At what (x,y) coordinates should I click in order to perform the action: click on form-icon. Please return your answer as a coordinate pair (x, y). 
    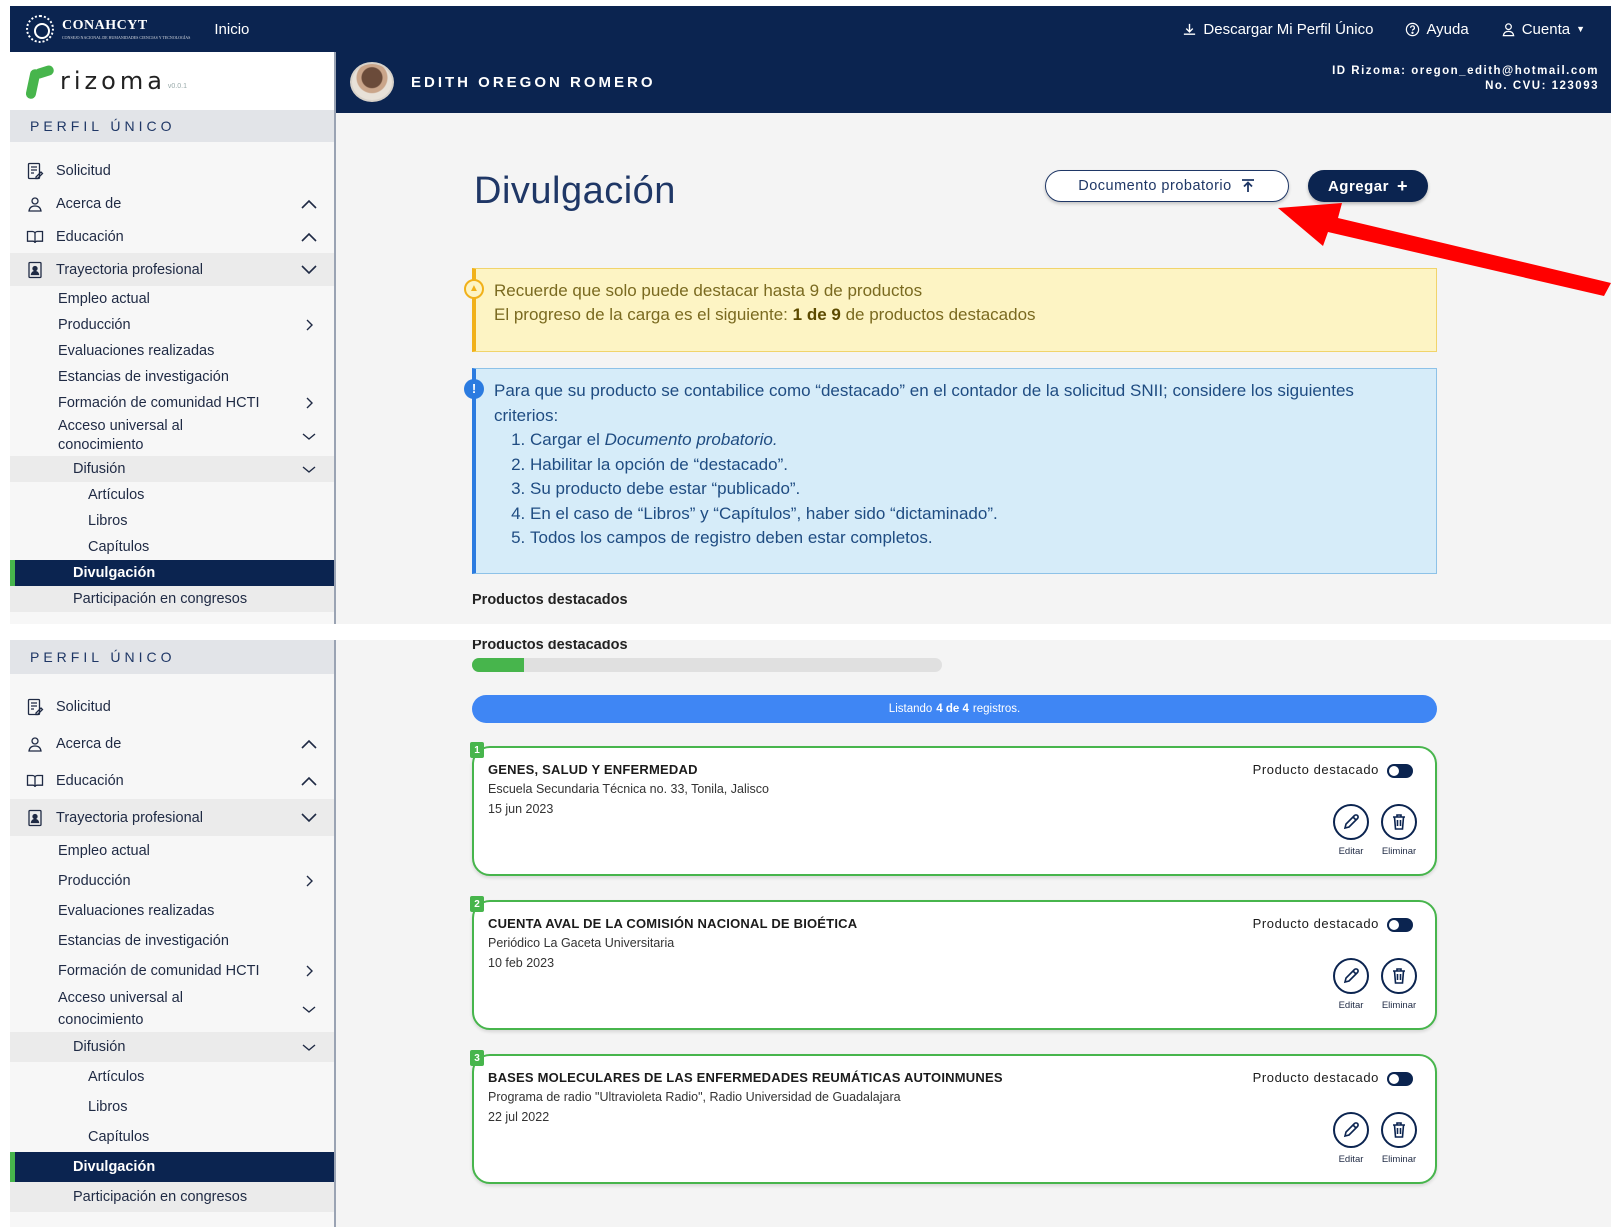
    Looking at the image, I should click on (35, 171).